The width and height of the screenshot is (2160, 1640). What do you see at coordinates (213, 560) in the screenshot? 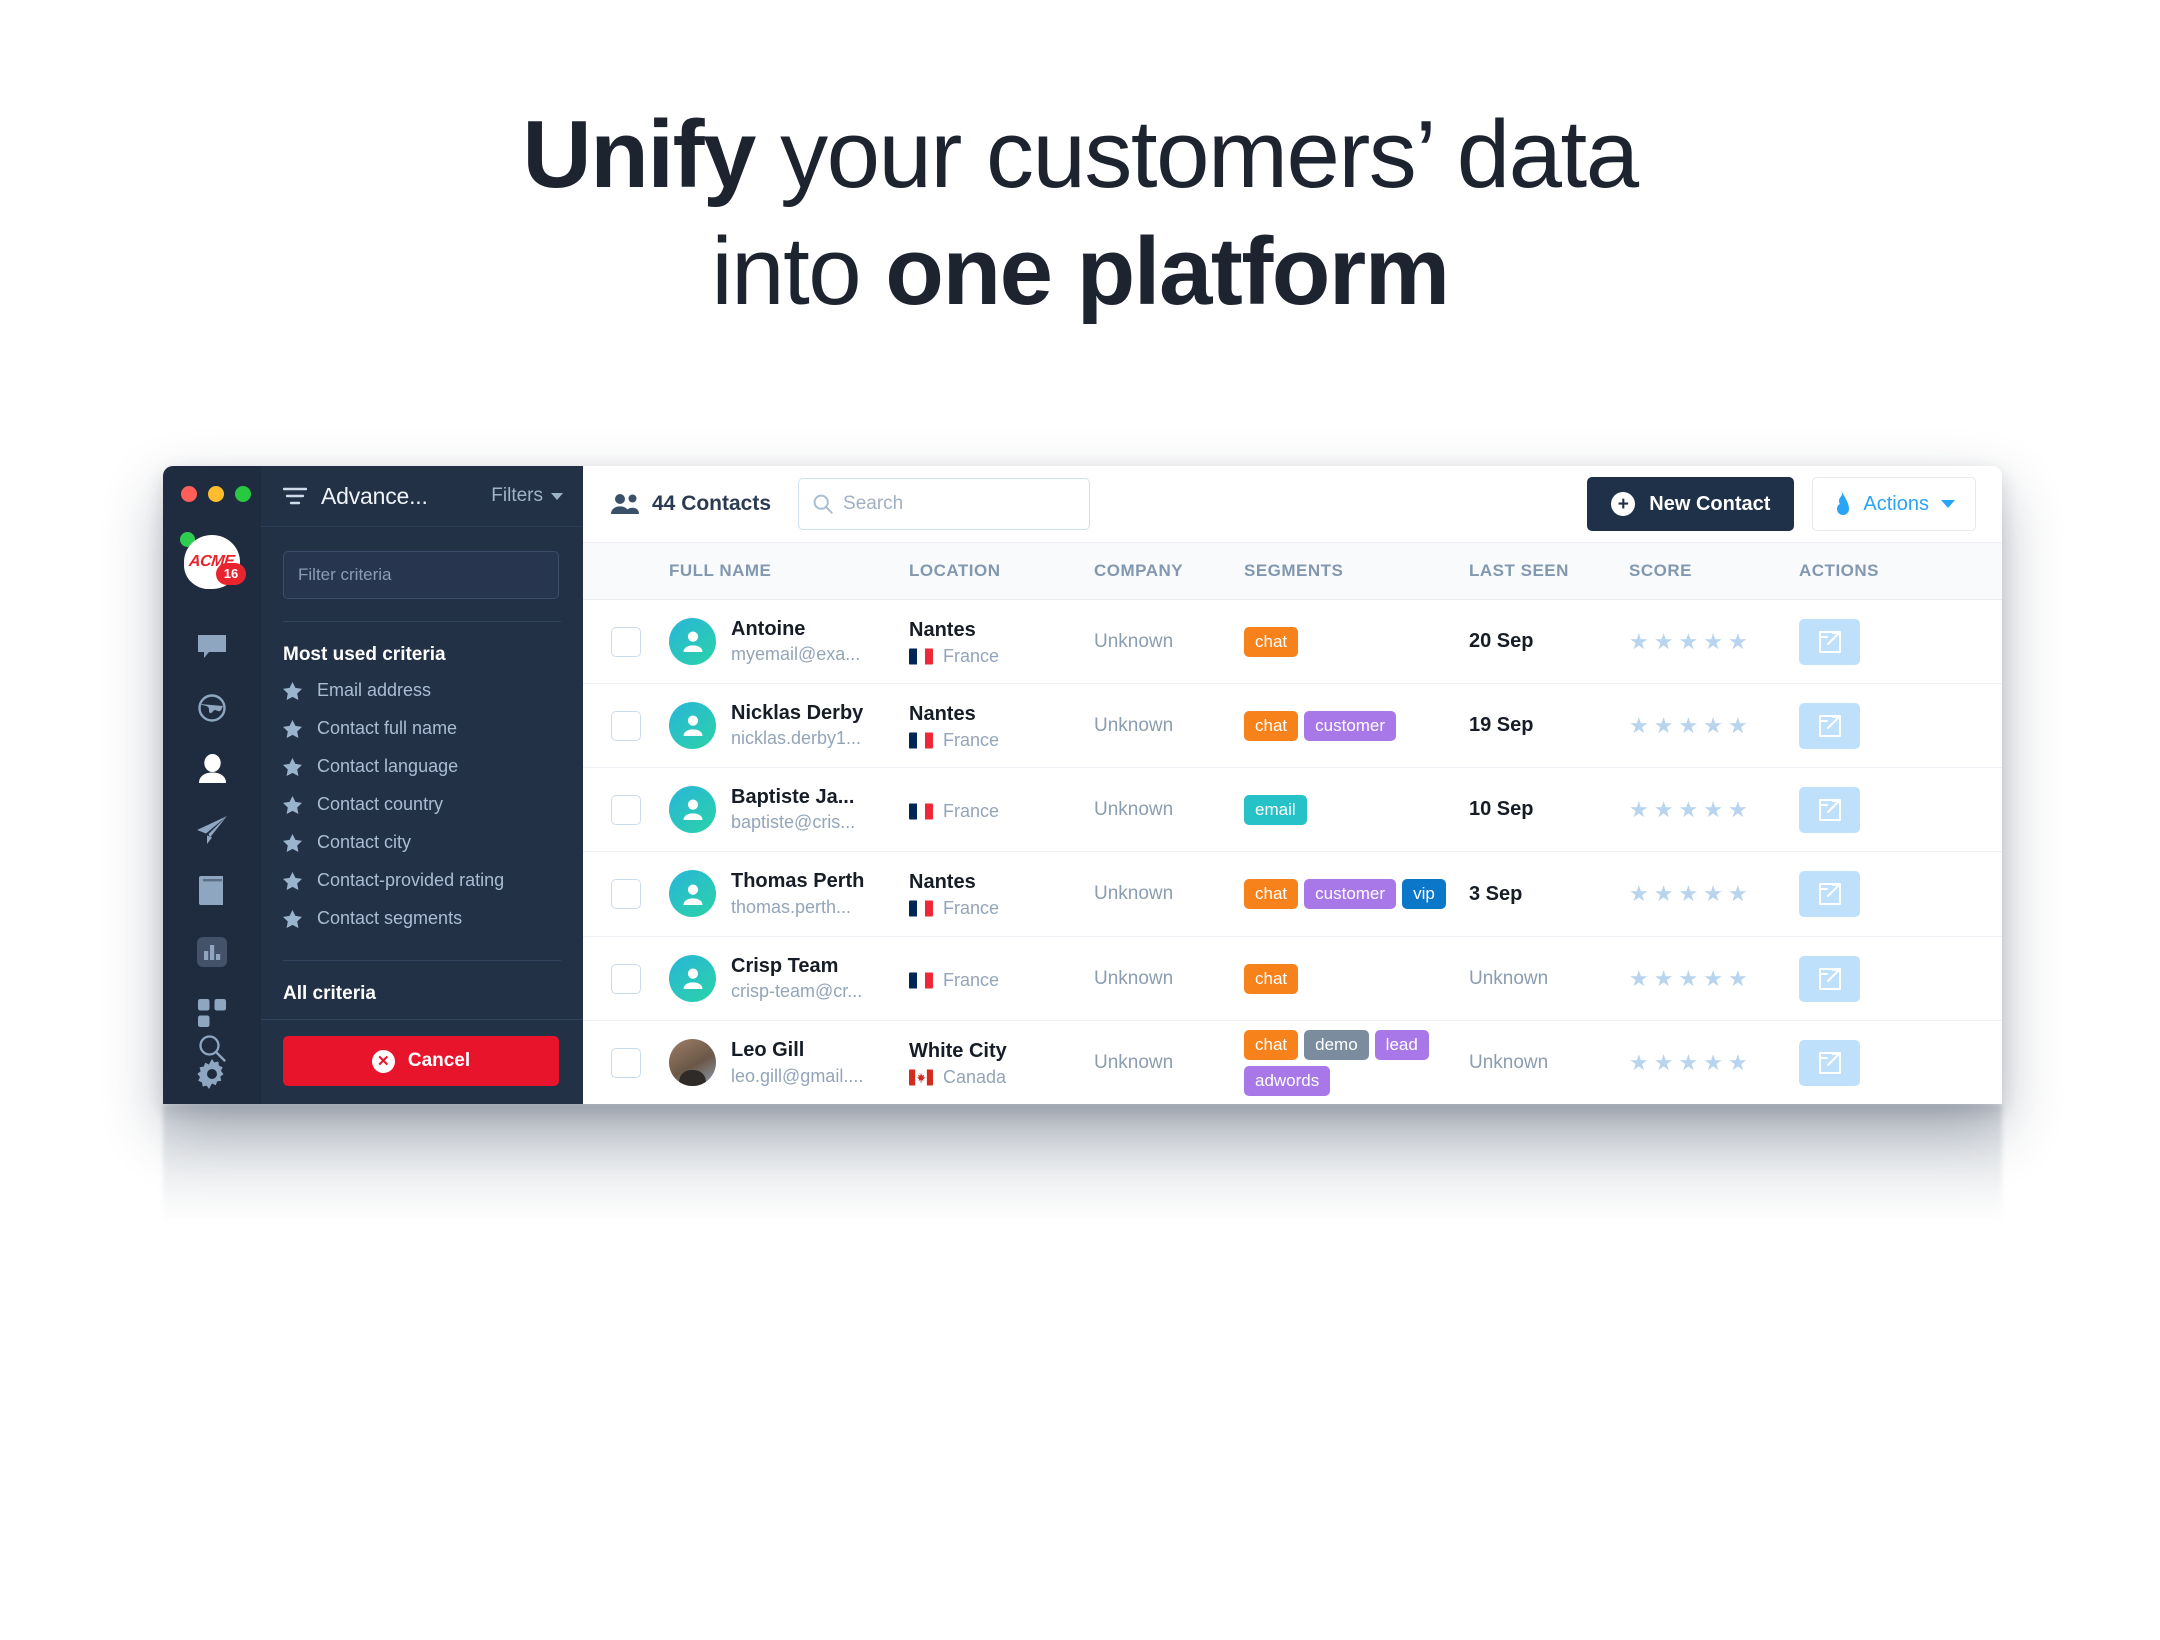
I see `brand-avatar: ACME 16` at bounding box center [213, 560].